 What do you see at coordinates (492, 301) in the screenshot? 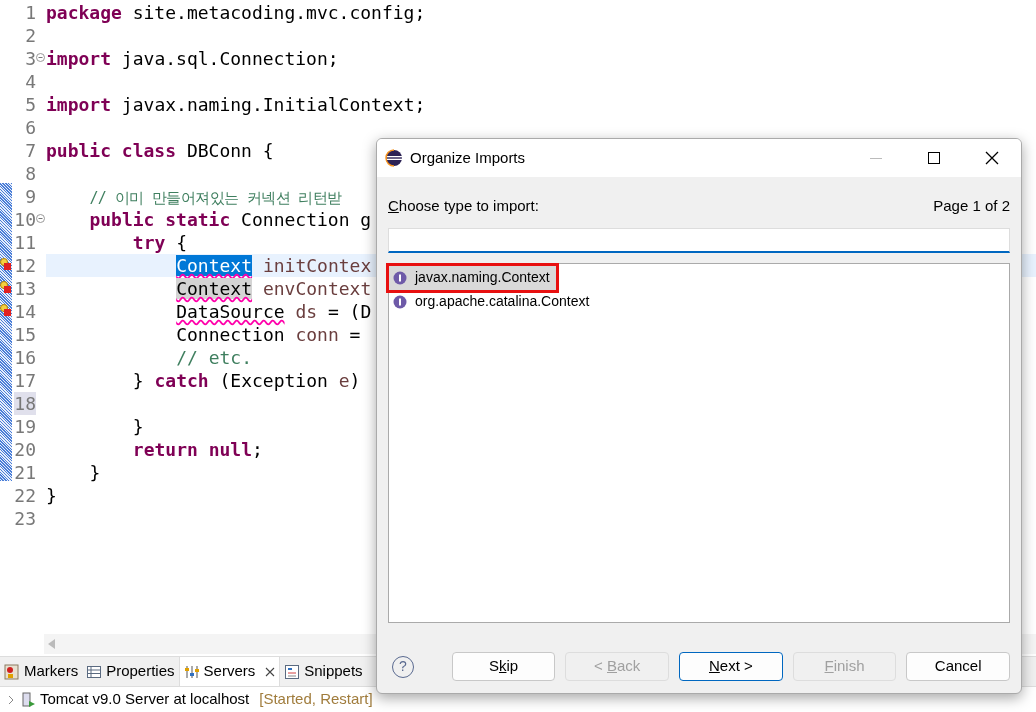
I see `type-item: org.apache.catalina.Context` at bounding box center [492, 301].